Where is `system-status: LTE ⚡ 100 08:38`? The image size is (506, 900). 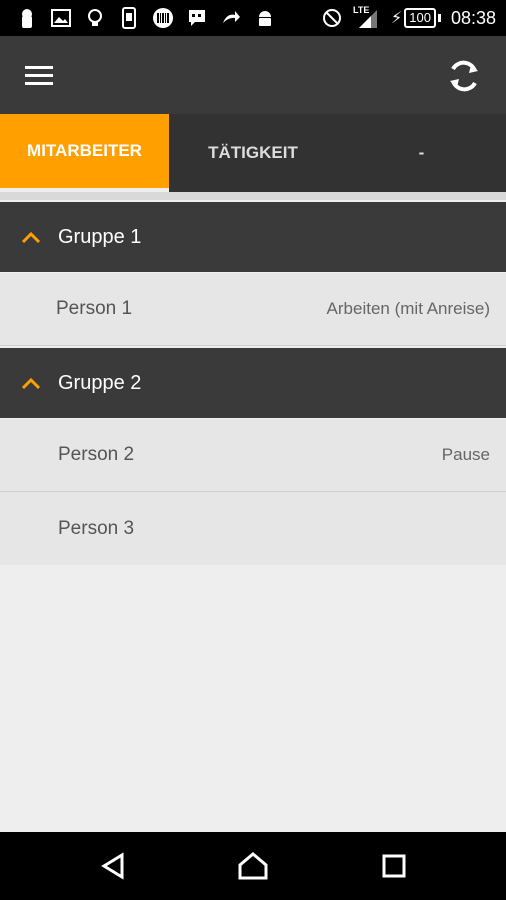
system-status: LTE ⚡ 100 08:38 is located at coordinates (408, 18).